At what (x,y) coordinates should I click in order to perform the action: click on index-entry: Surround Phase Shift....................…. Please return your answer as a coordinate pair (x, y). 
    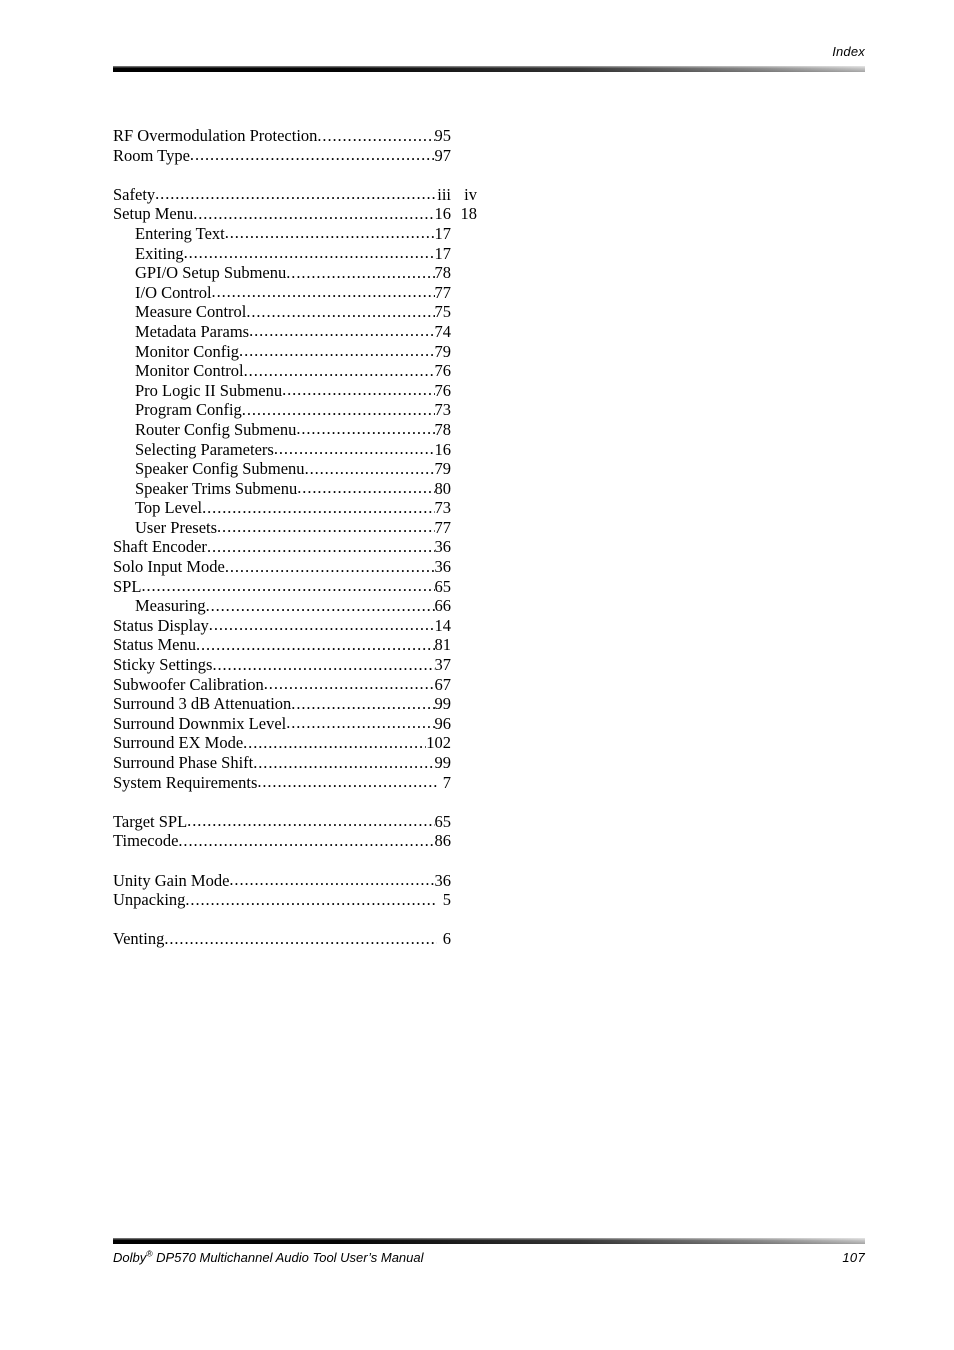
    Looking at the image, I should click on (295, 763).